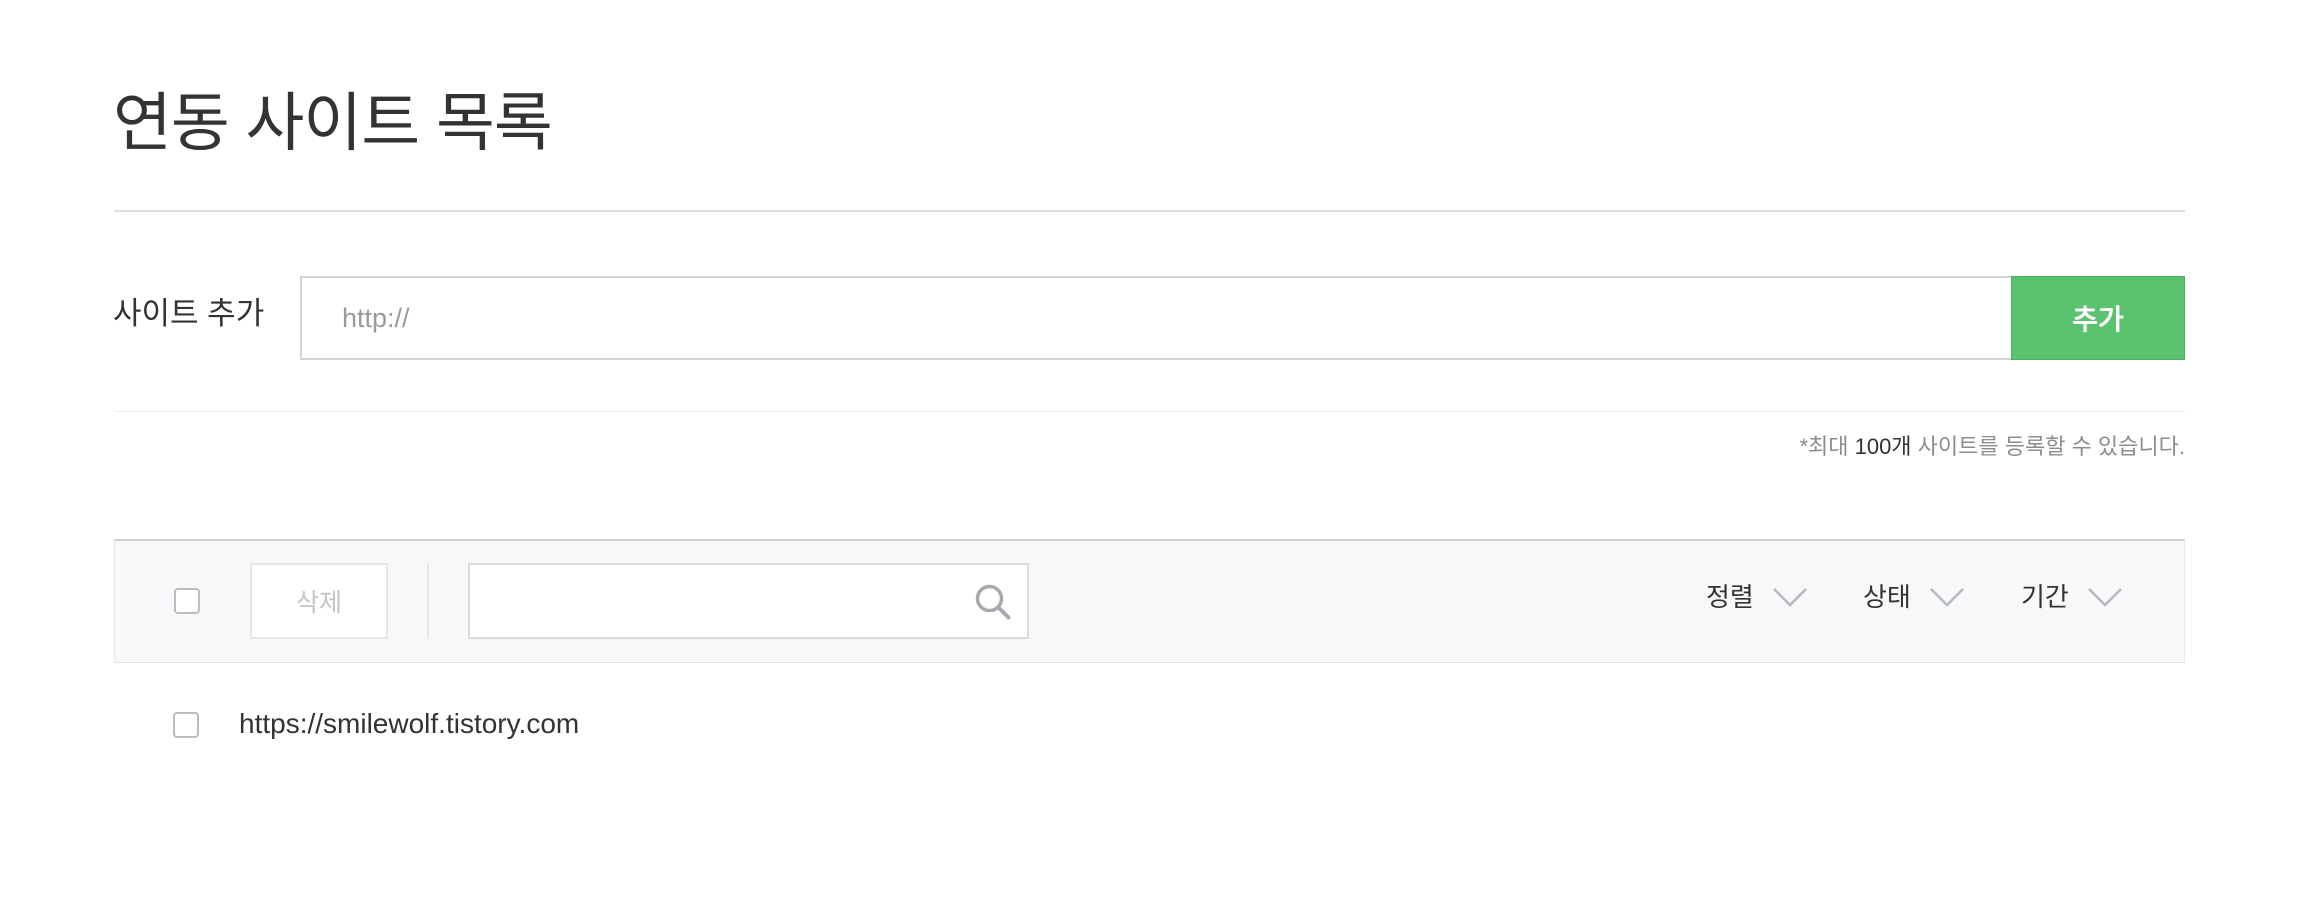 Image resolution: width=2298 pixels, height=906 pixels. I want to click on page-title: 연동 사이트 목록, so click(333, 123).